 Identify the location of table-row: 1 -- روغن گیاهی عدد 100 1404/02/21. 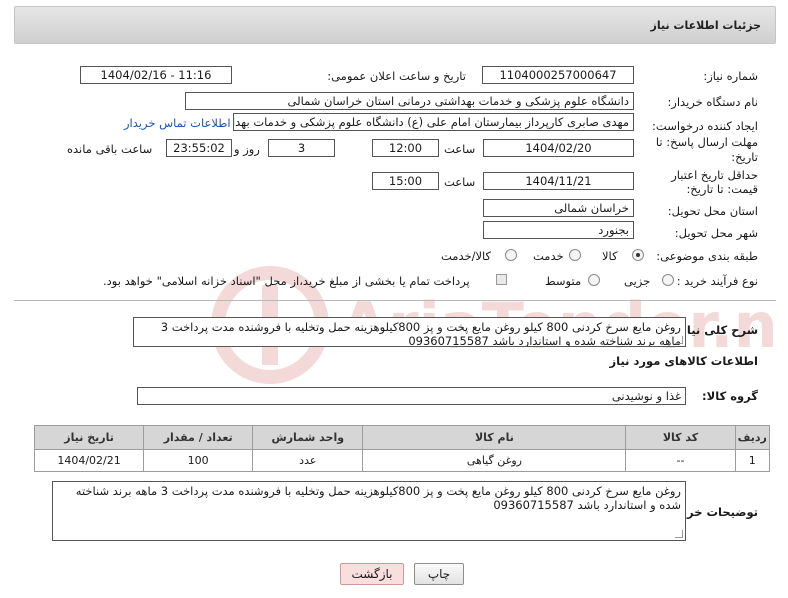
(402, 460).